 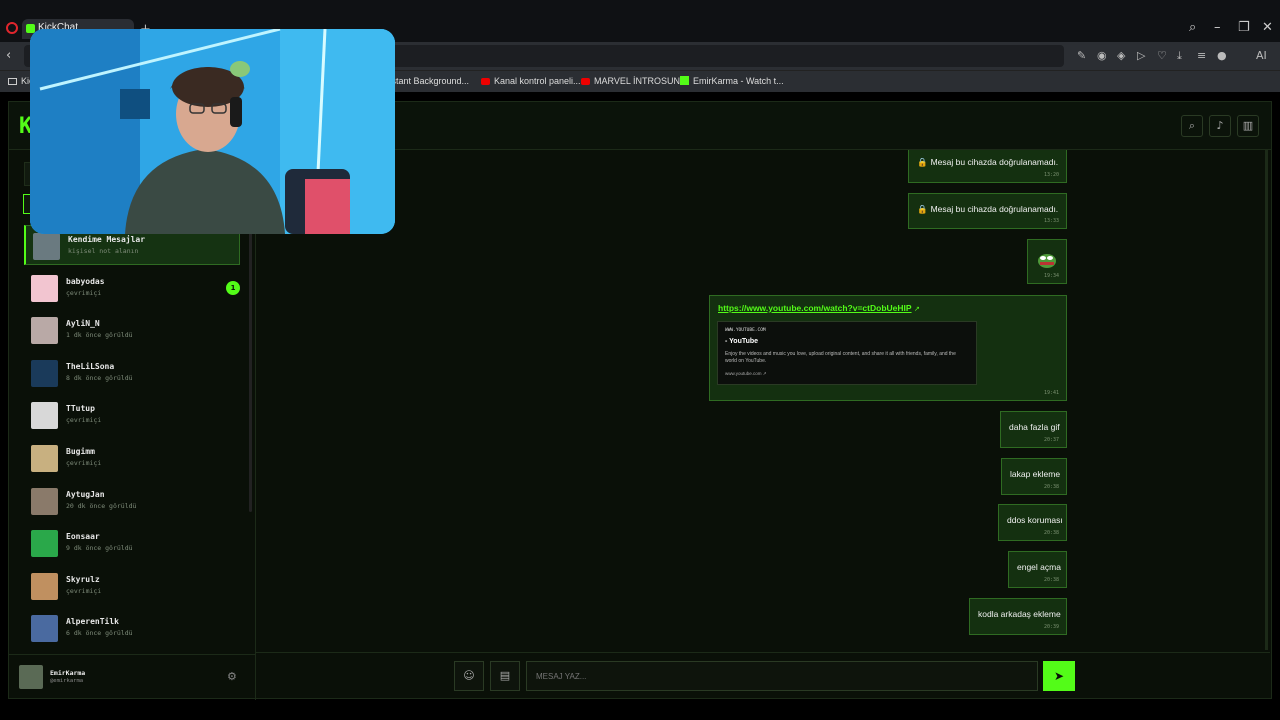 What do you see at coordinates (80, 409) in the screenshot?
I see `contact-name: TTutup` at bounding box center [80, 409].